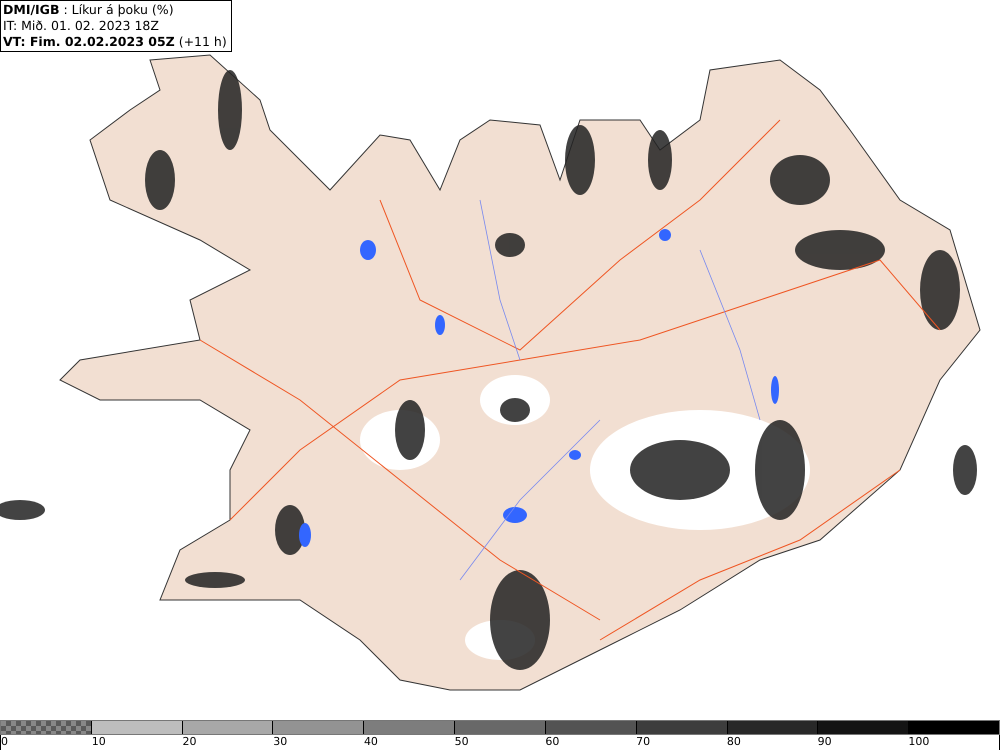 The image size is (1000, 750). I want to click on info-text: VT: Fim. 02.02.2023 05Z (+11 h), so click(115, 42).